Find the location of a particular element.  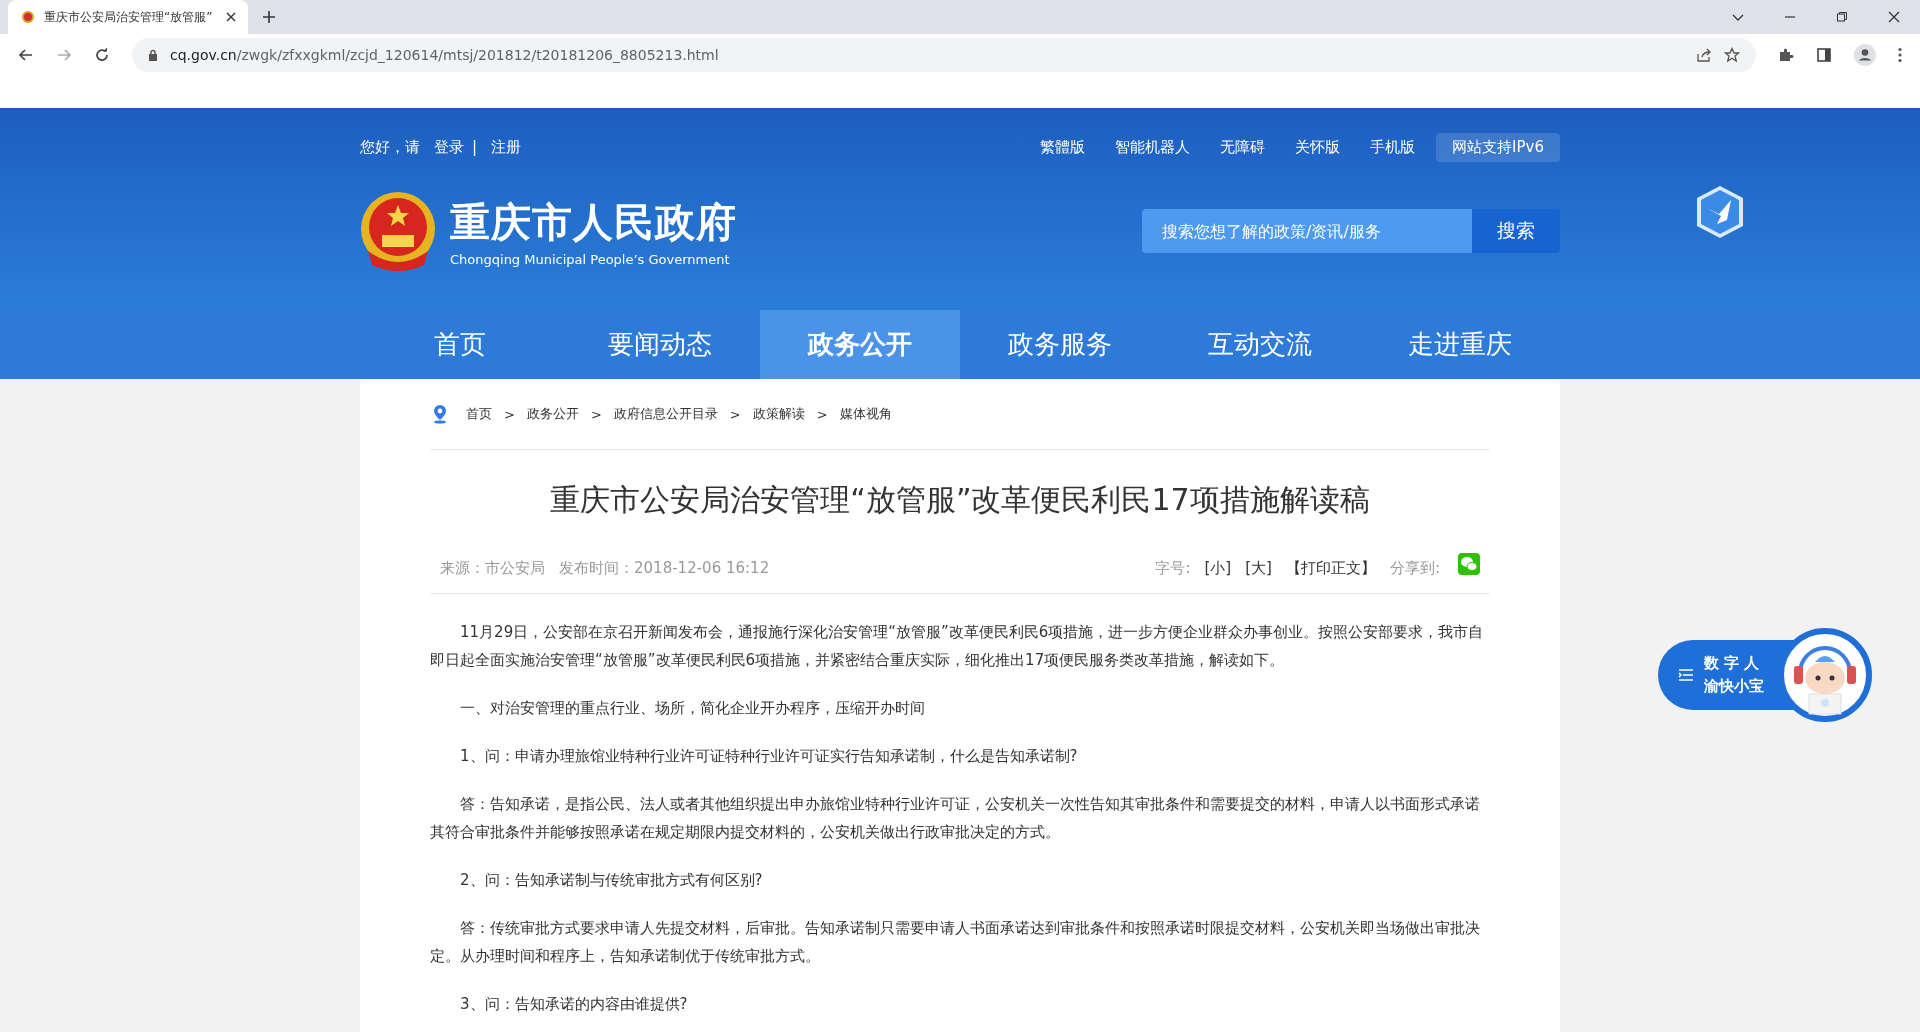

top-link: 繁體版 is located at coordinates (1063, 147).